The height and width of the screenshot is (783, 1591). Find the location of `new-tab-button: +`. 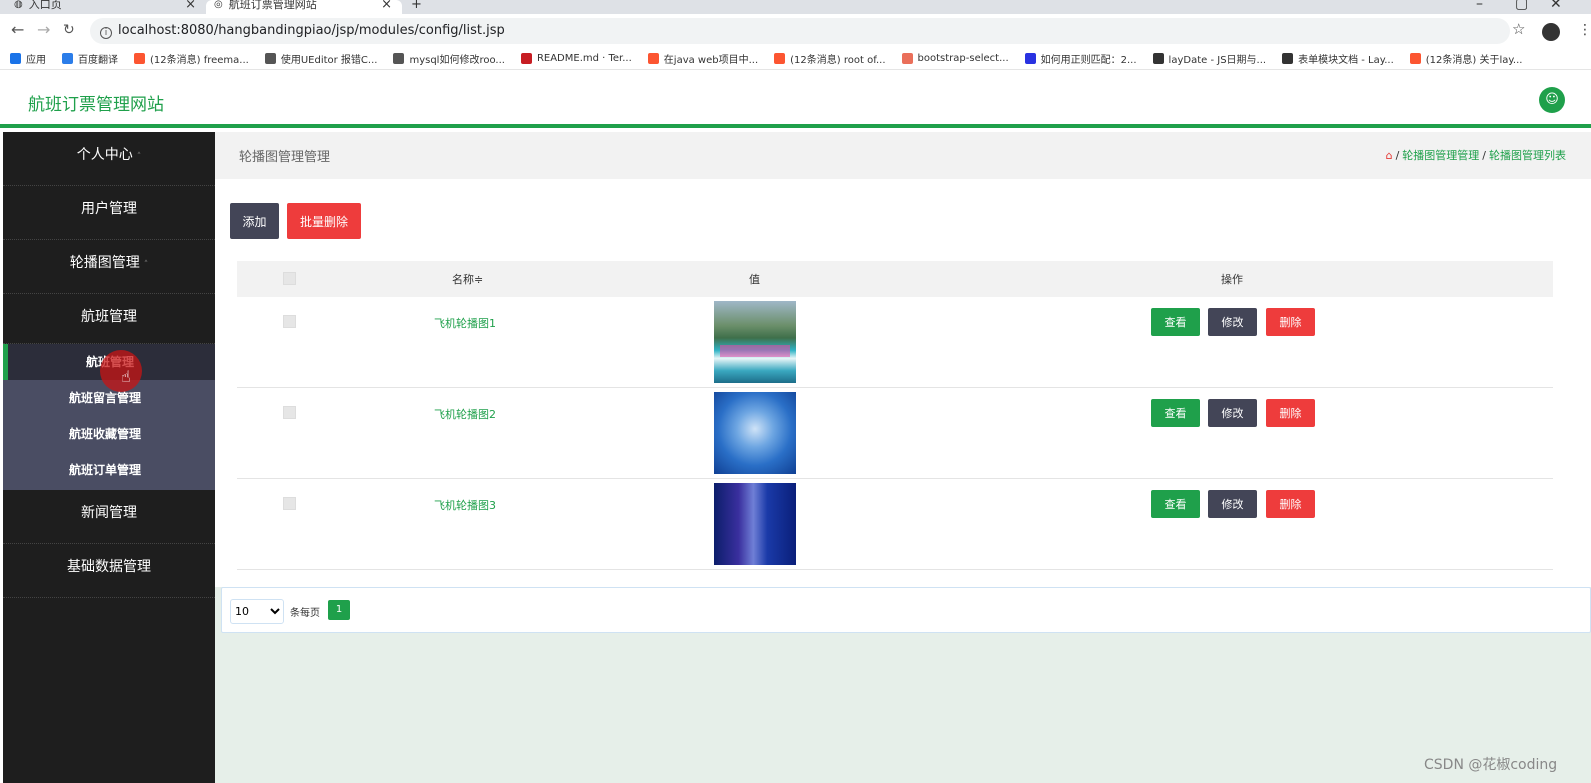

new-tab-button: + is located at coordinates (416, 7).